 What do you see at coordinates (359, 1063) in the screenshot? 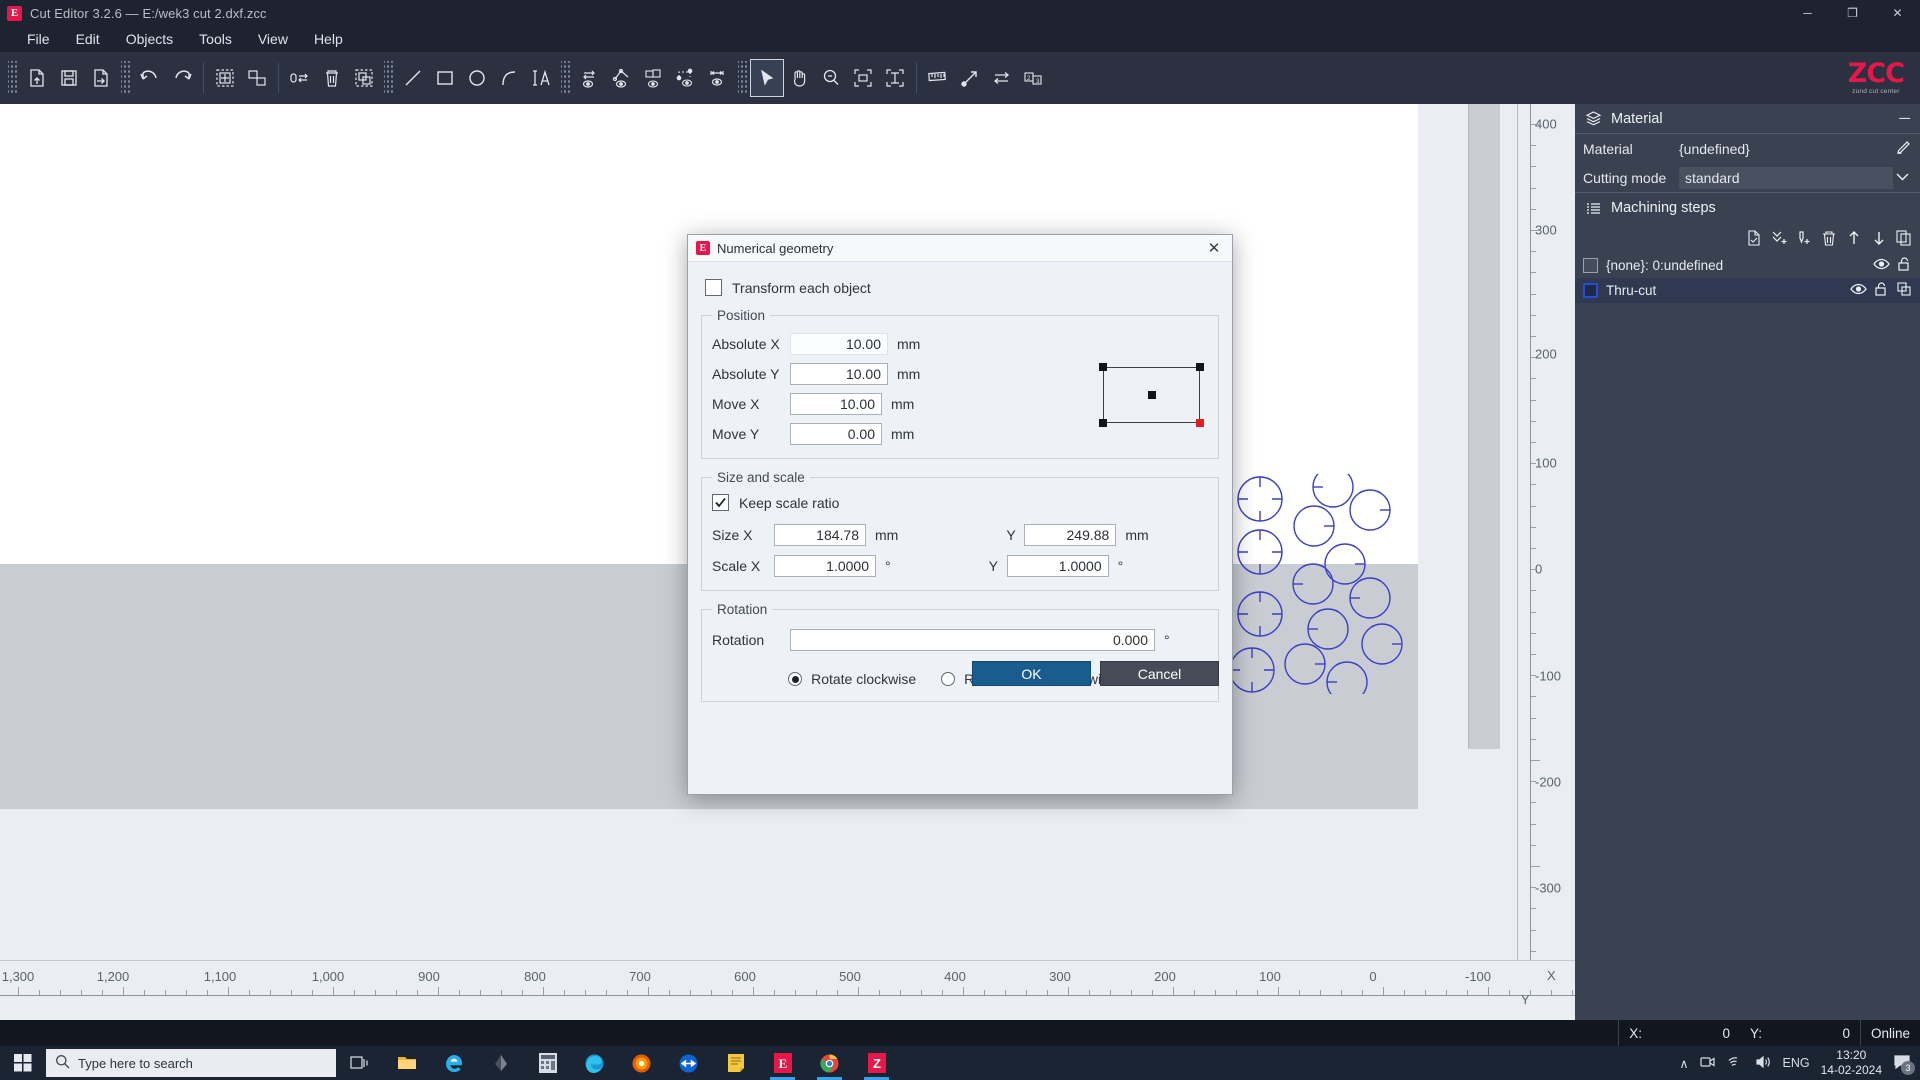
I see `taskview-icon` at bounding box center [359, 1063].